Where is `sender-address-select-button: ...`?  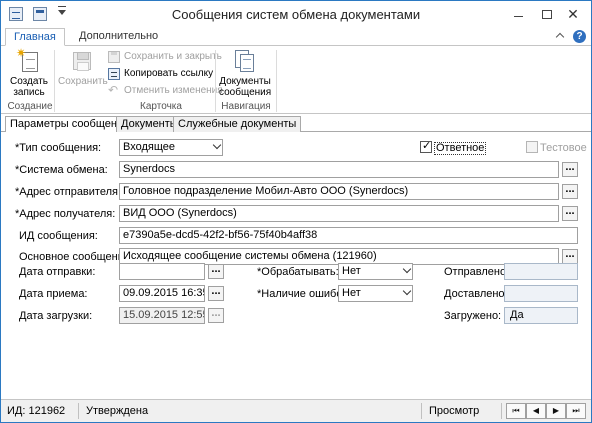 sender-address-select-button: ... is located at coordinates (570, 191).